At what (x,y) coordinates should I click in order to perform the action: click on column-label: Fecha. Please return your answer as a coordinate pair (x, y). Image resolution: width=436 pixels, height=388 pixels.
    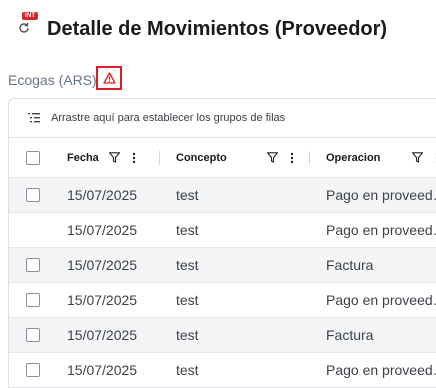
    Looking at the image, I should click on (83, 157).